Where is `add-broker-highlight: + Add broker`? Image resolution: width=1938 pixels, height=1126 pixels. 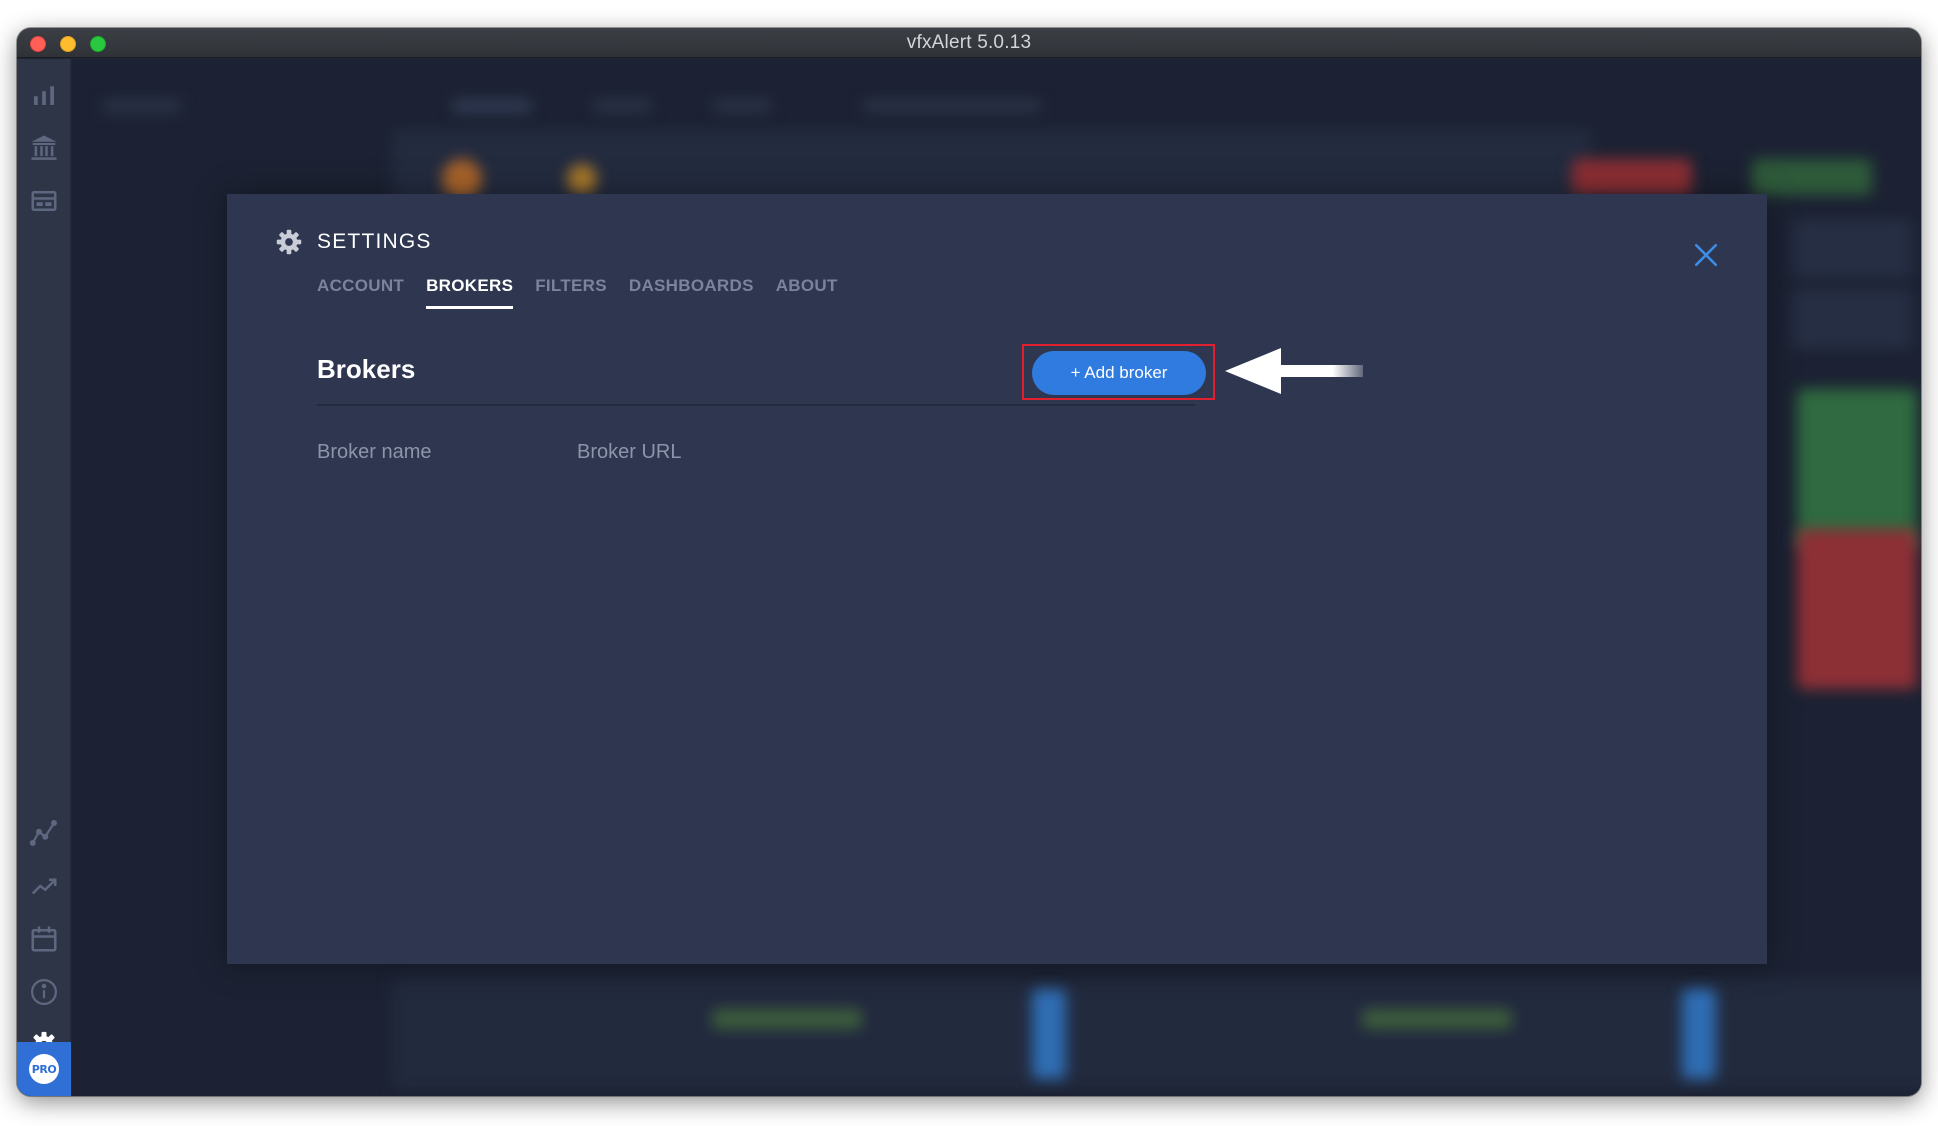
add-broker-highlight: + Add broker is located at coordinates (1118, 372).